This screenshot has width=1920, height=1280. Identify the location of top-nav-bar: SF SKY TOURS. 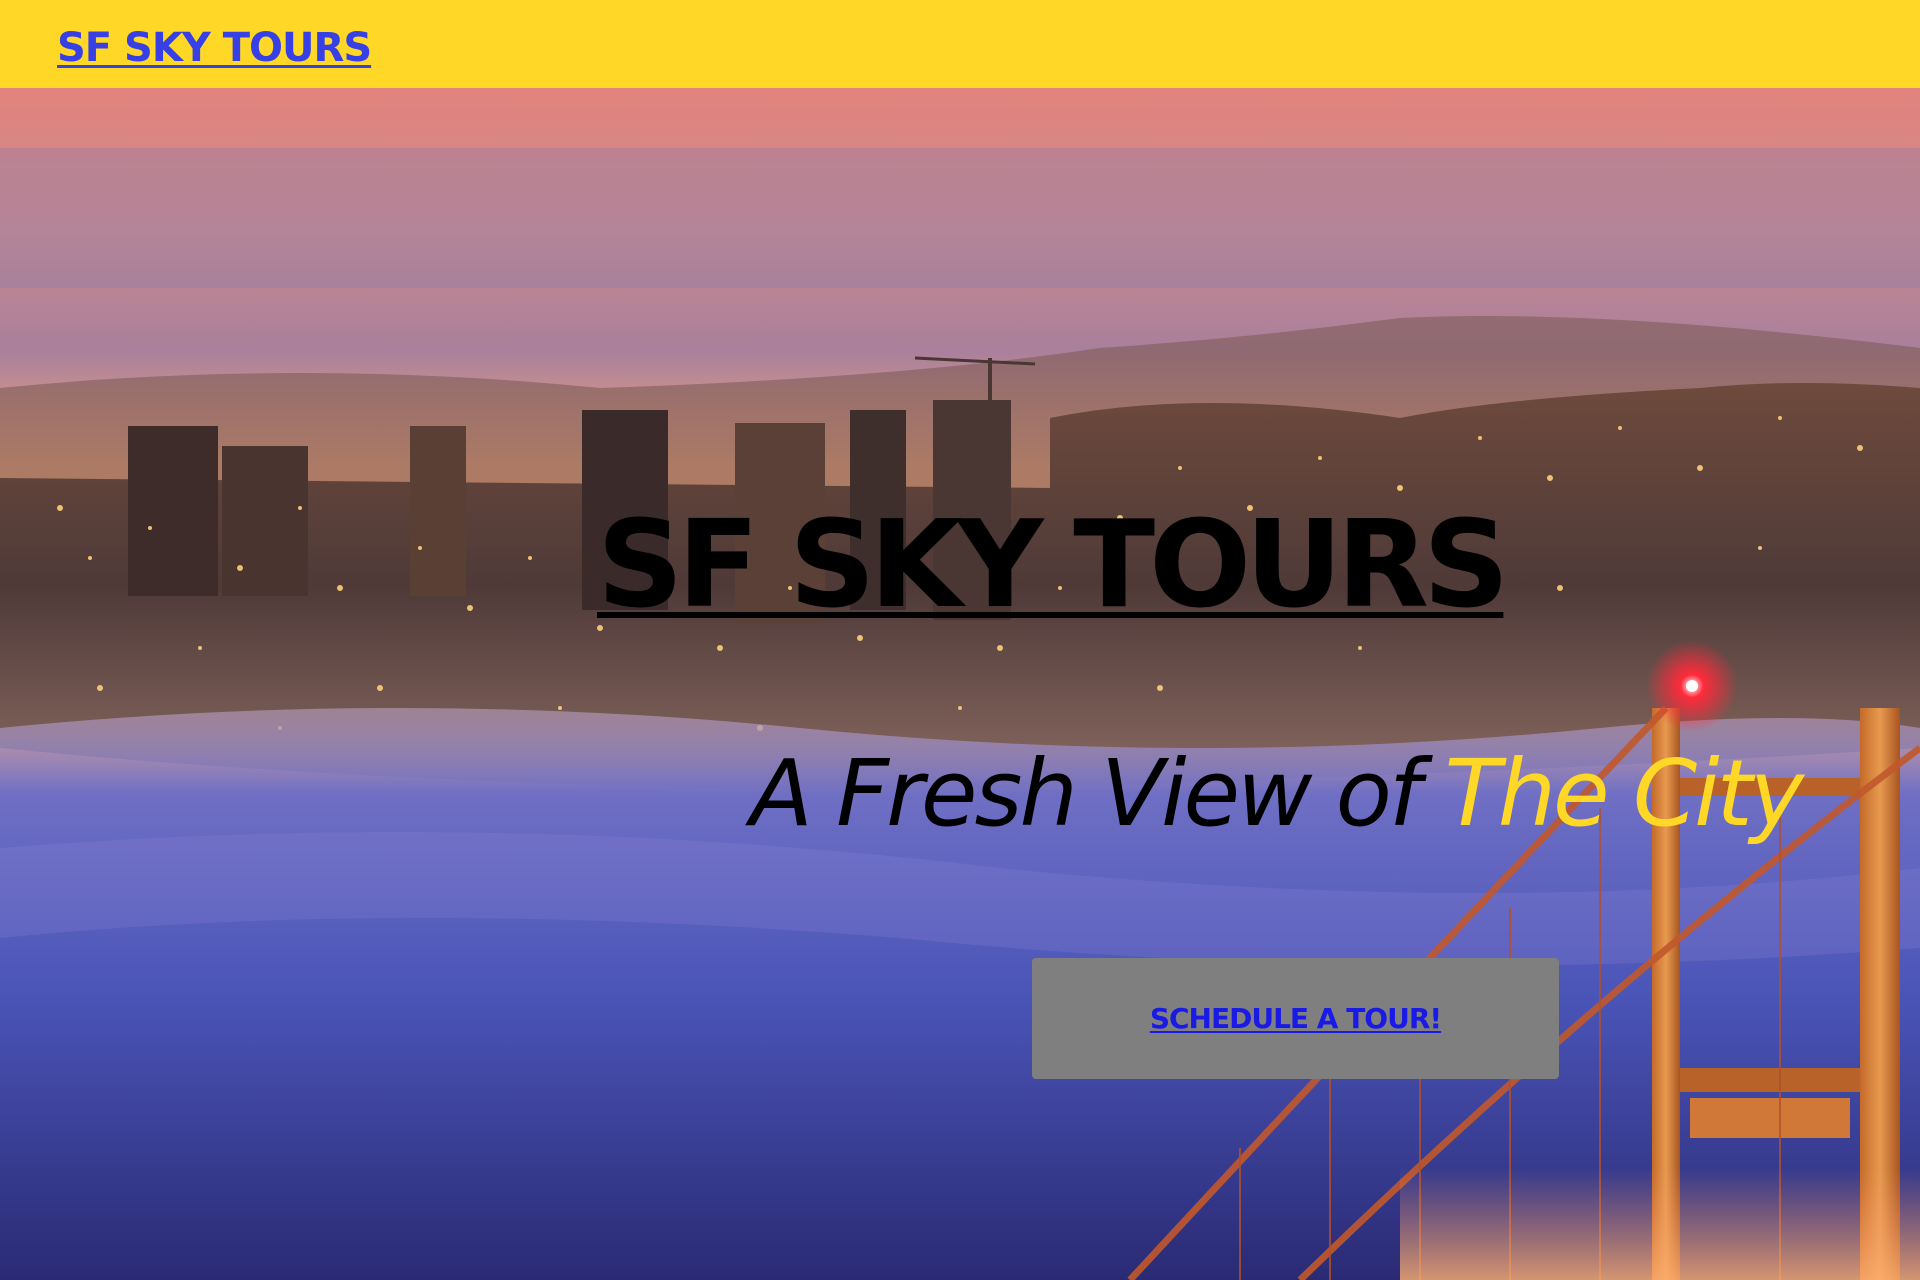
(960, 44).